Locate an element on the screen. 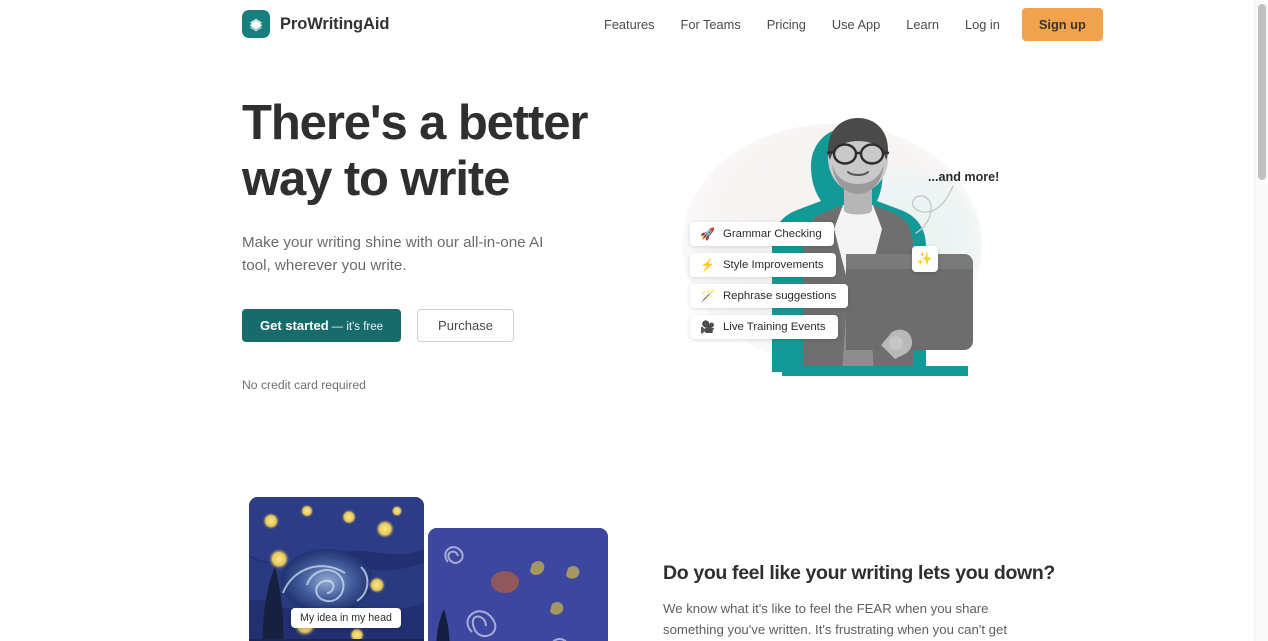 This screenshot has width=1268, height=641. nav-link-for-teams: For Teams is located at coordinates (711, 24).